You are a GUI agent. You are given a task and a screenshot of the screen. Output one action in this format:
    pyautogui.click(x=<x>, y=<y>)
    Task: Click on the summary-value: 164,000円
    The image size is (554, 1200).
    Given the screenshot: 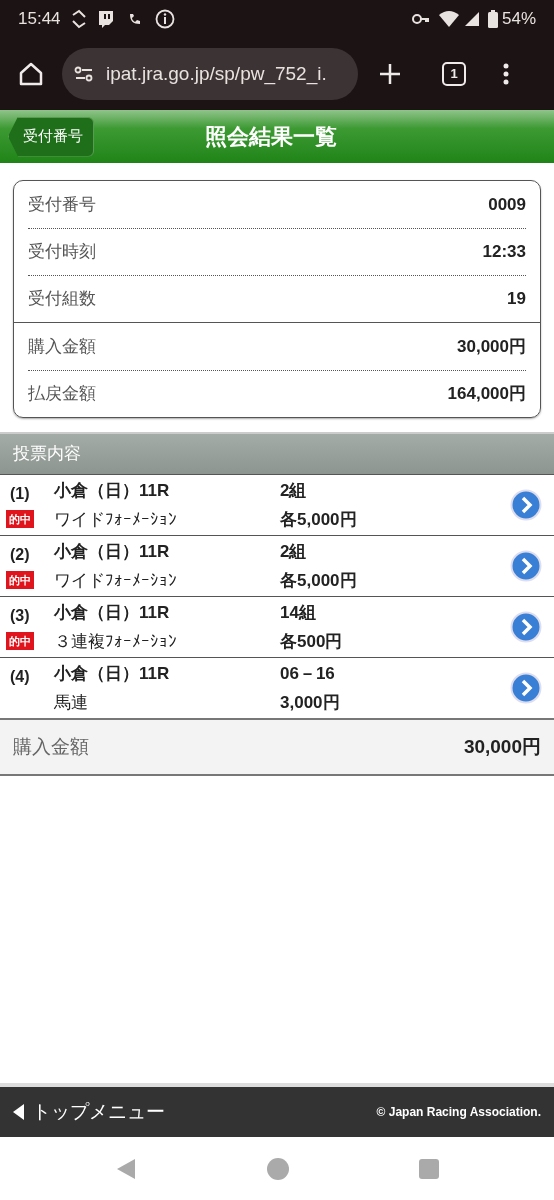 What is the action you would take?
    pyautogui.click(x=486, y=394)
    